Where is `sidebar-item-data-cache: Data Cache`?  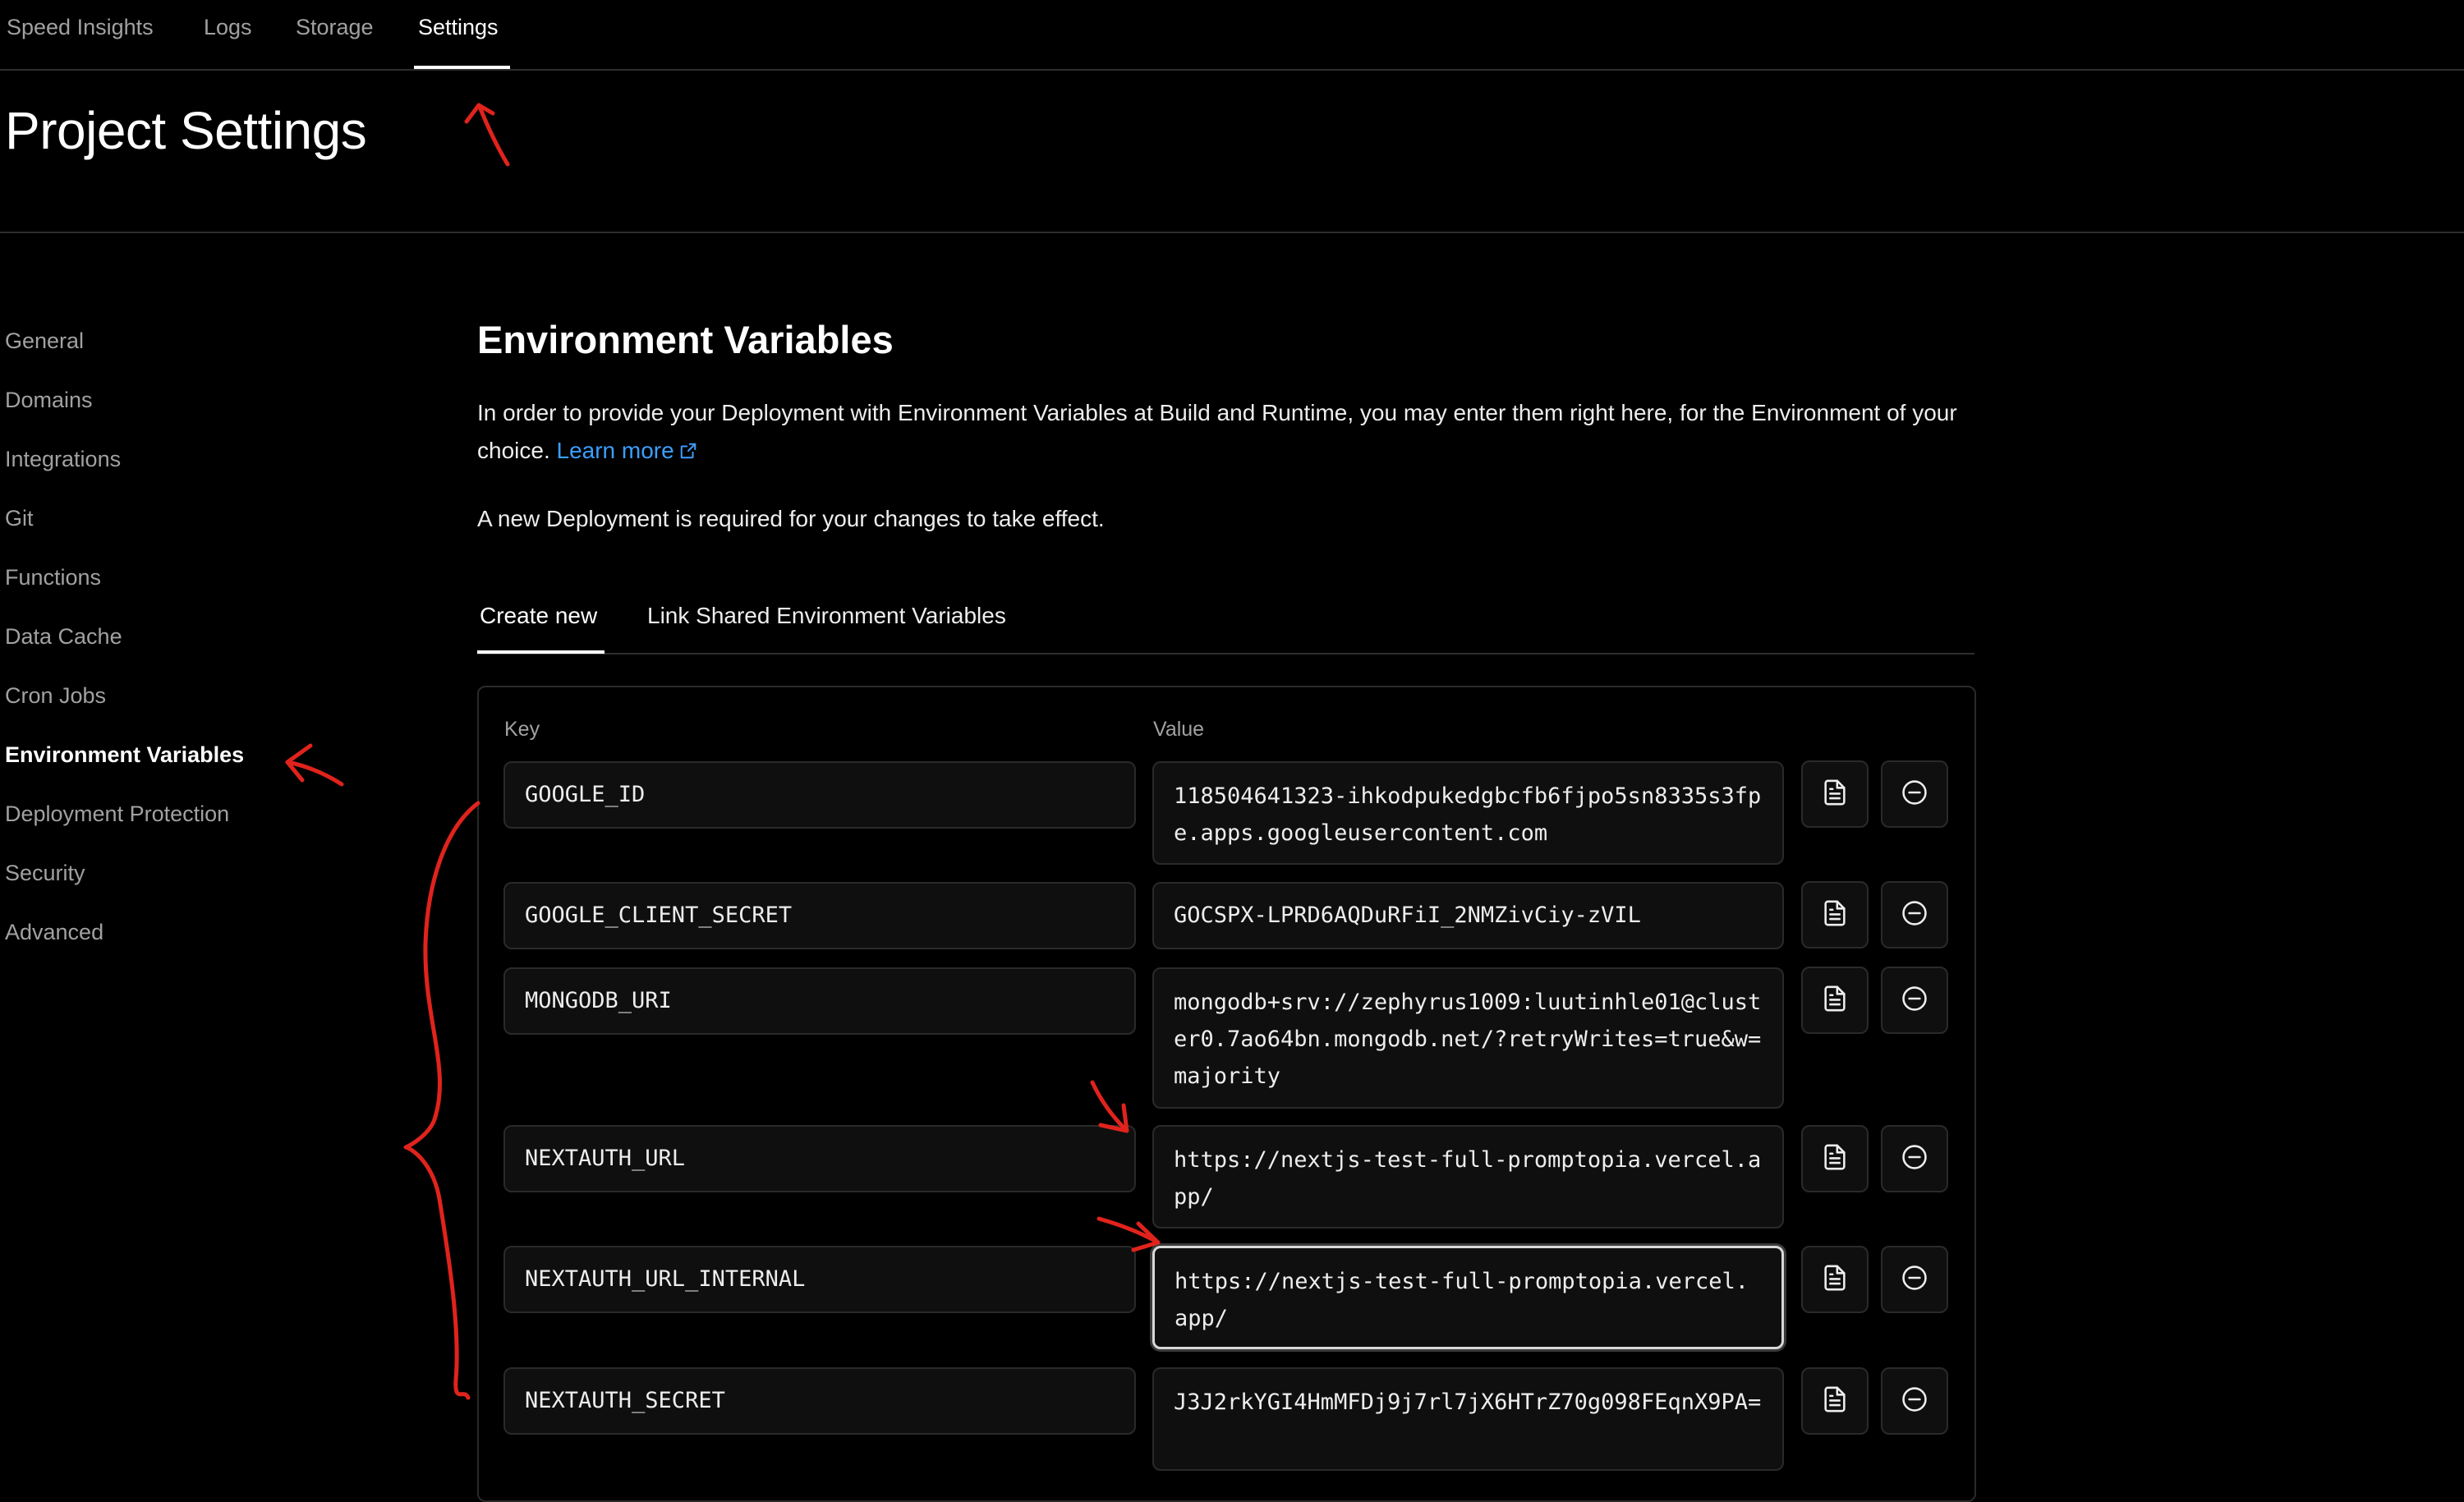 sidebar-item-data-cache: Data Cache is located at coordinates (63, 637).